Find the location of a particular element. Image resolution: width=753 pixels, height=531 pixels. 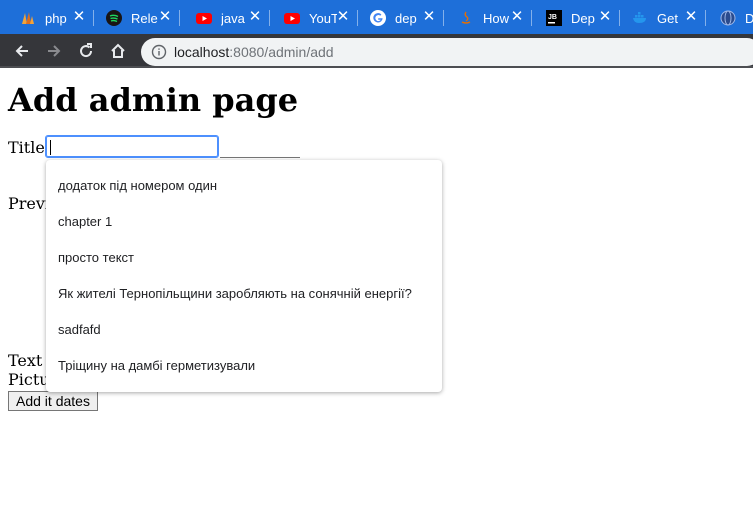

tab-google: dep ✕ is located at coordinates (401, 18).